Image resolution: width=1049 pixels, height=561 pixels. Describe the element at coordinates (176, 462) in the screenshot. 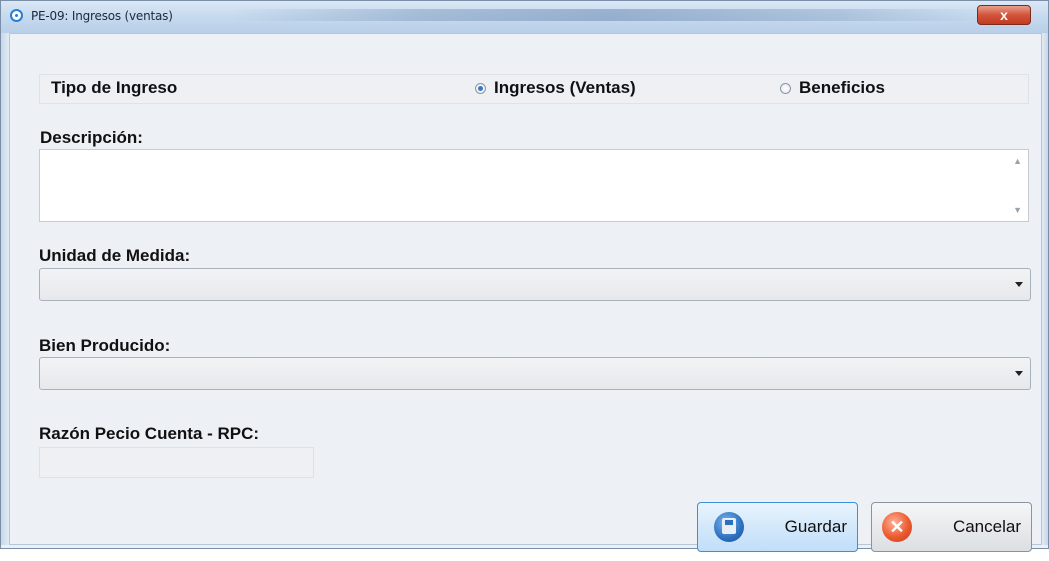

I see `rpc-input` at that location.